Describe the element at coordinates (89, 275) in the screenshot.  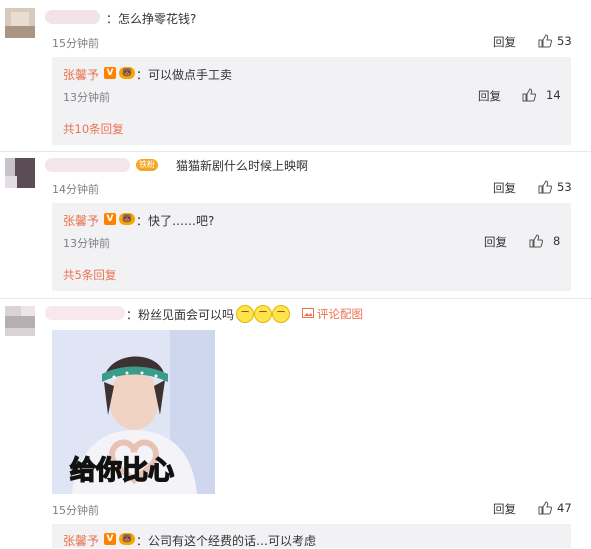
I see `more-replies-link: 共5条回复` at that location.